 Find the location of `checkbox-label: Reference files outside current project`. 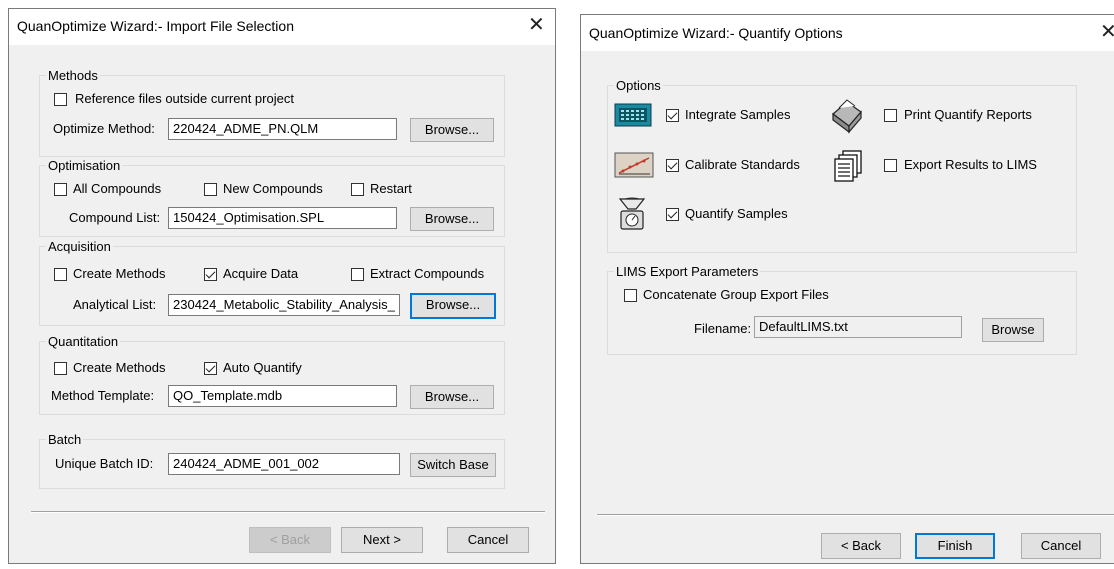

checkbox-label: Reference files outside current project is located at coordinates (184, 98).